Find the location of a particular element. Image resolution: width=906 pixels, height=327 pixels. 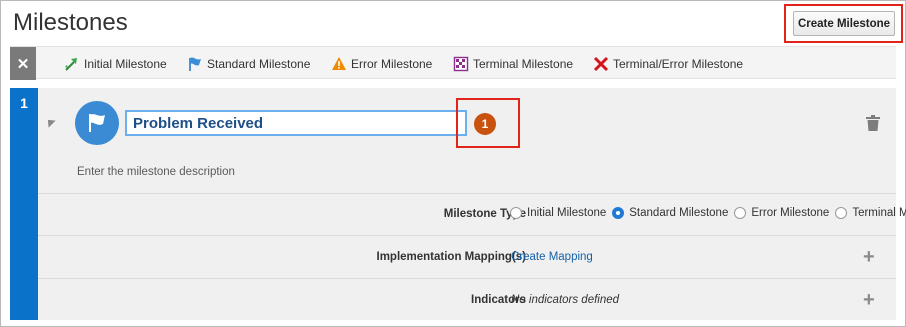

legend-item-terminal: Terminal Milestone is located at coordinates (513, 63).